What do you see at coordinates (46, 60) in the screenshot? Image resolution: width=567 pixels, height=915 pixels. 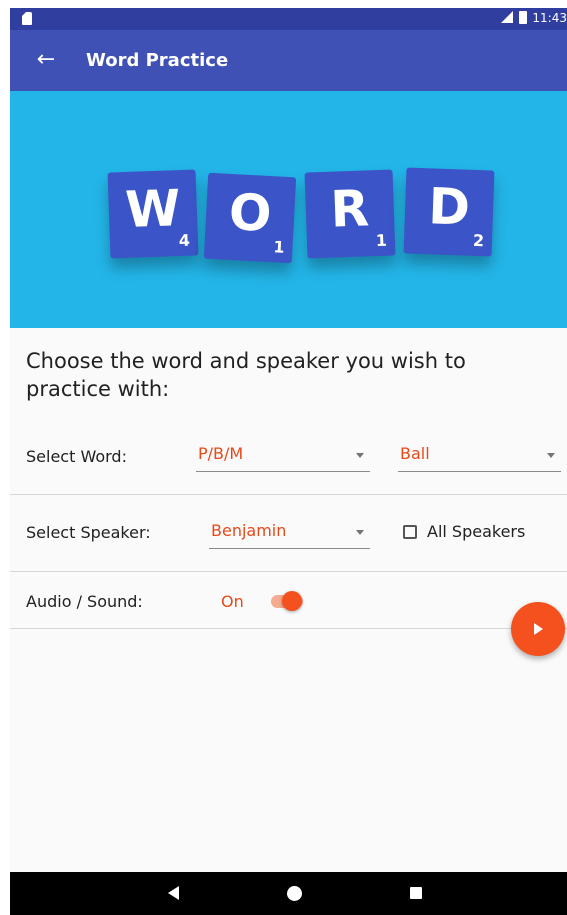 I see `arrow-back-icon: ←` at bounding box center [46, 60].